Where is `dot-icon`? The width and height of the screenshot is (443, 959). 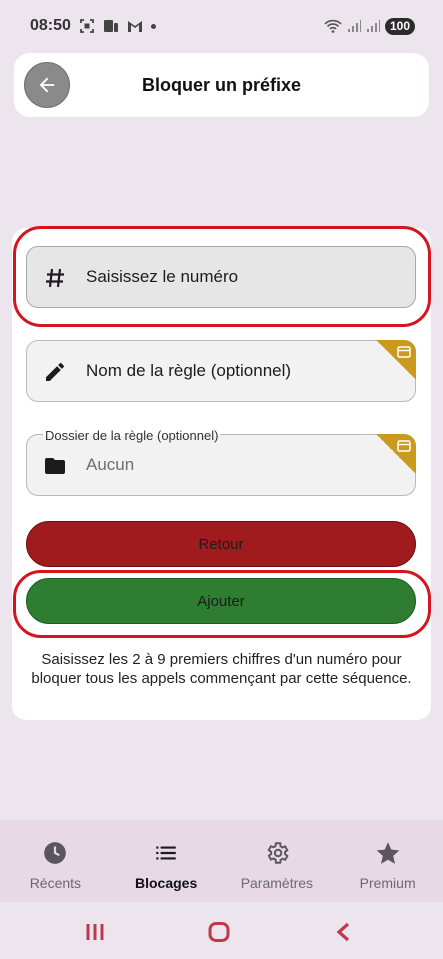
dot-icon is located at coordinates (153, 26).